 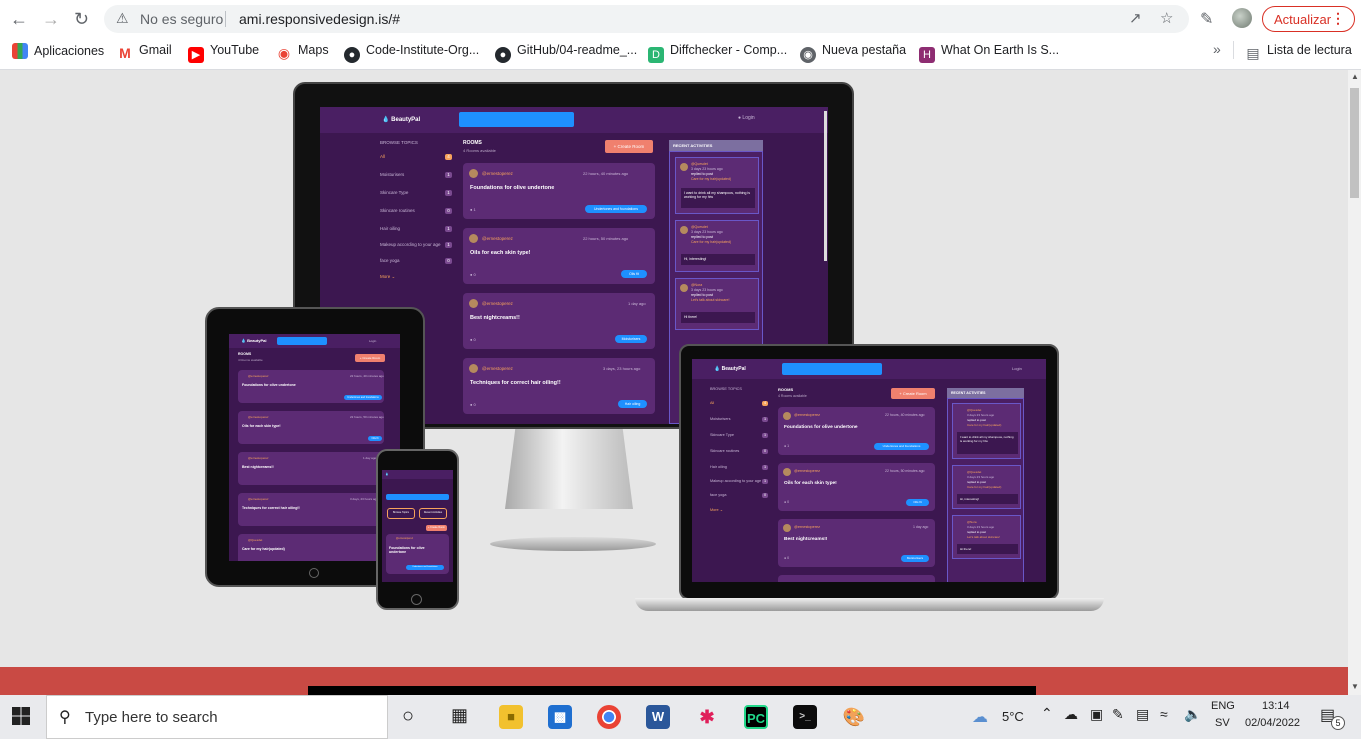 What do you see at coordinates (416, 599) in the screenshot?
I see `phone-home-button` at bounding box center [416, 599].